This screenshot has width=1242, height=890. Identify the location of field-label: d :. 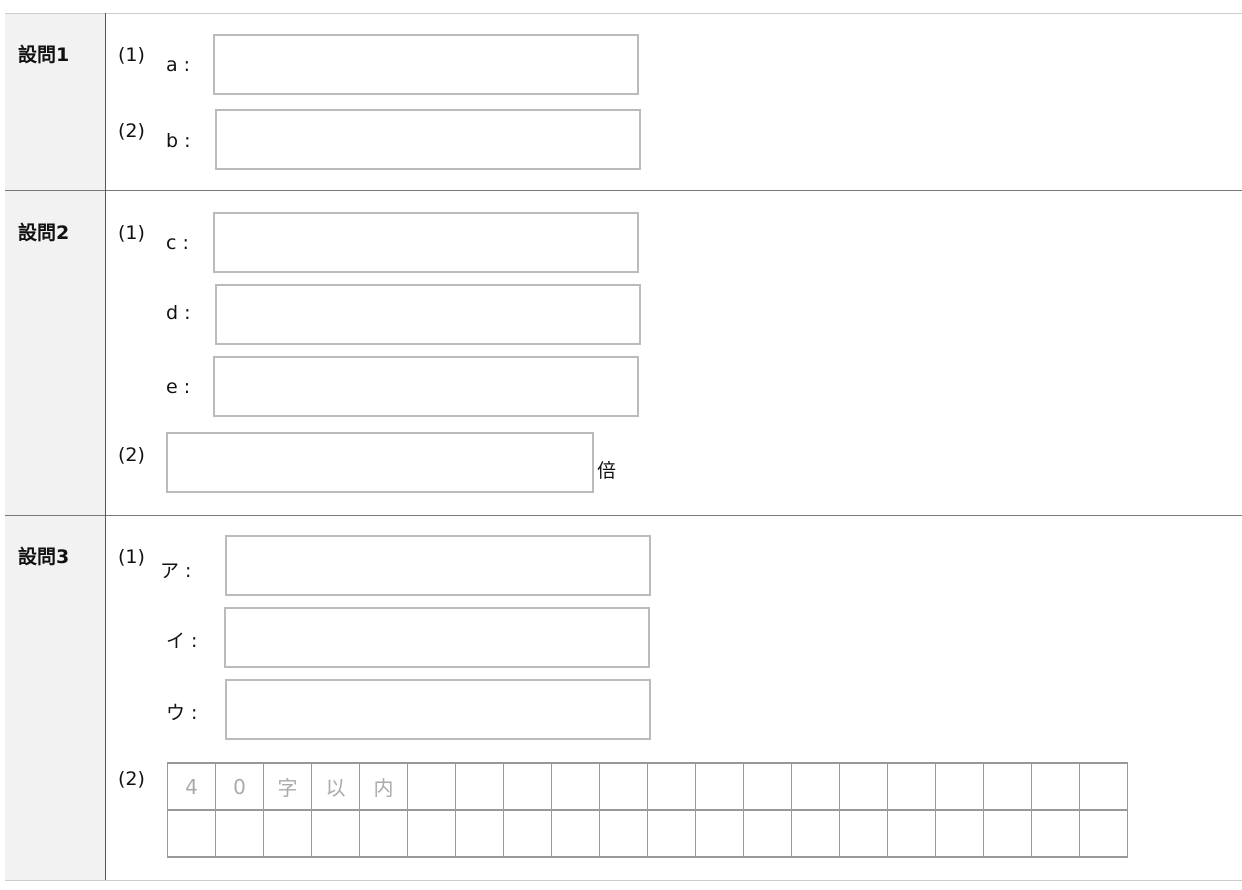
(178, 313).